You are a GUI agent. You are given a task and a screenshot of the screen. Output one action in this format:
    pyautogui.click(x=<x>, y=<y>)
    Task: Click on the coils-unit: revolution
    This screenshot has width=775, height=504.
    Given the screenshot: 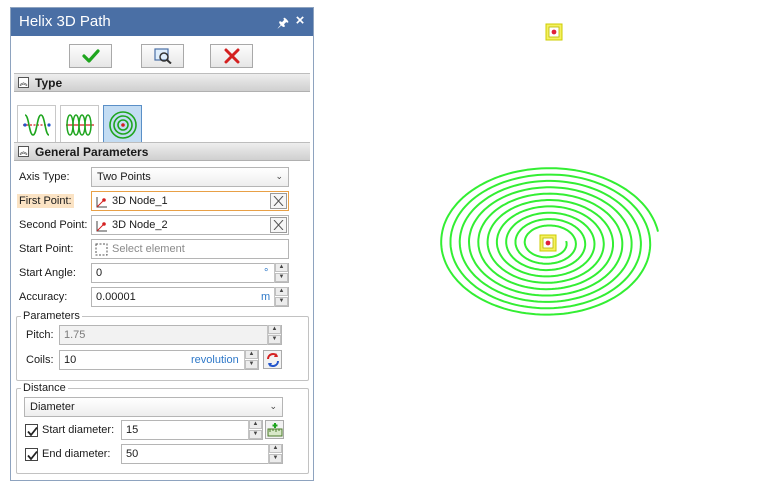 What is the action you would take?
    pyautogui.click(x=215, y=360)
    